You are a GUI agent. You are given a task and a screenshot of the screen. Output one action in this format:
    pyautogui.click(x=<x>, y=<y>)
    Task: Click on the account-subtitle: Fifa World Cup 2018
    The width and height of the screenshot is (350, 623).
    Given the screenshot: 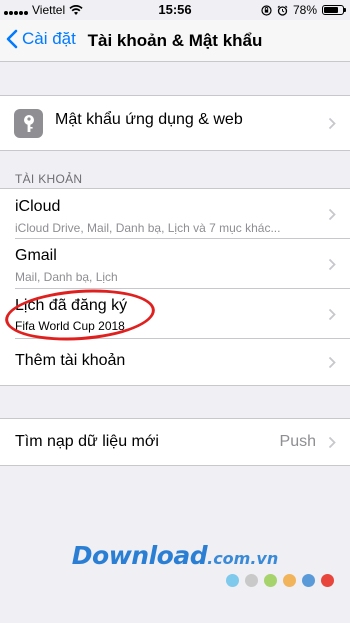 What is the action you would take?
    pyautogui.click(x=70, y=326)
    